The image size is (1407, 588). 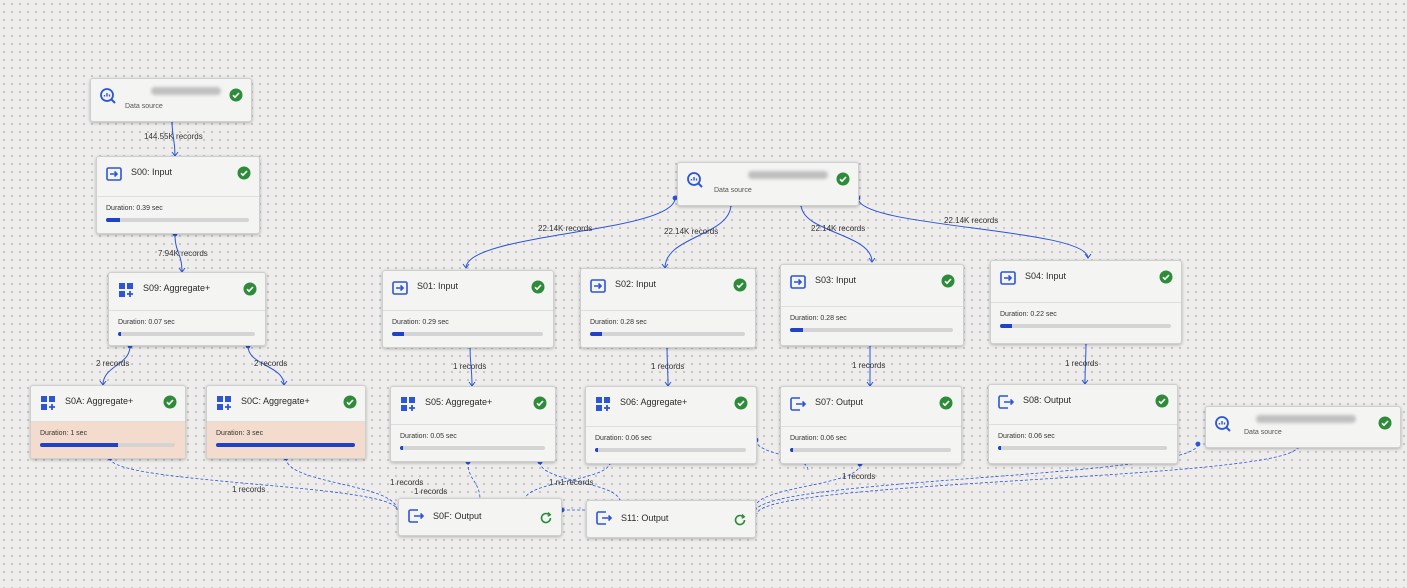 What do you see at coordinates (645, 518) in the screenshot?
I see `node-title: S11: Output` at bounding box center [645, 518].